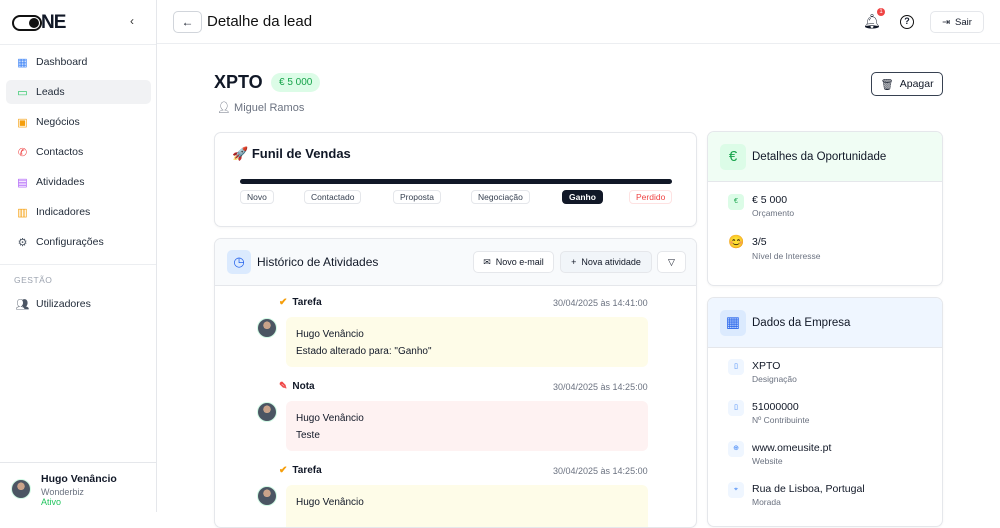 The height and width of the screenshot is (528, 1000). Describe the element at coordinates (606, 262) in the screenshot. I see `new-activity-button: + Nova atividade` at that location.